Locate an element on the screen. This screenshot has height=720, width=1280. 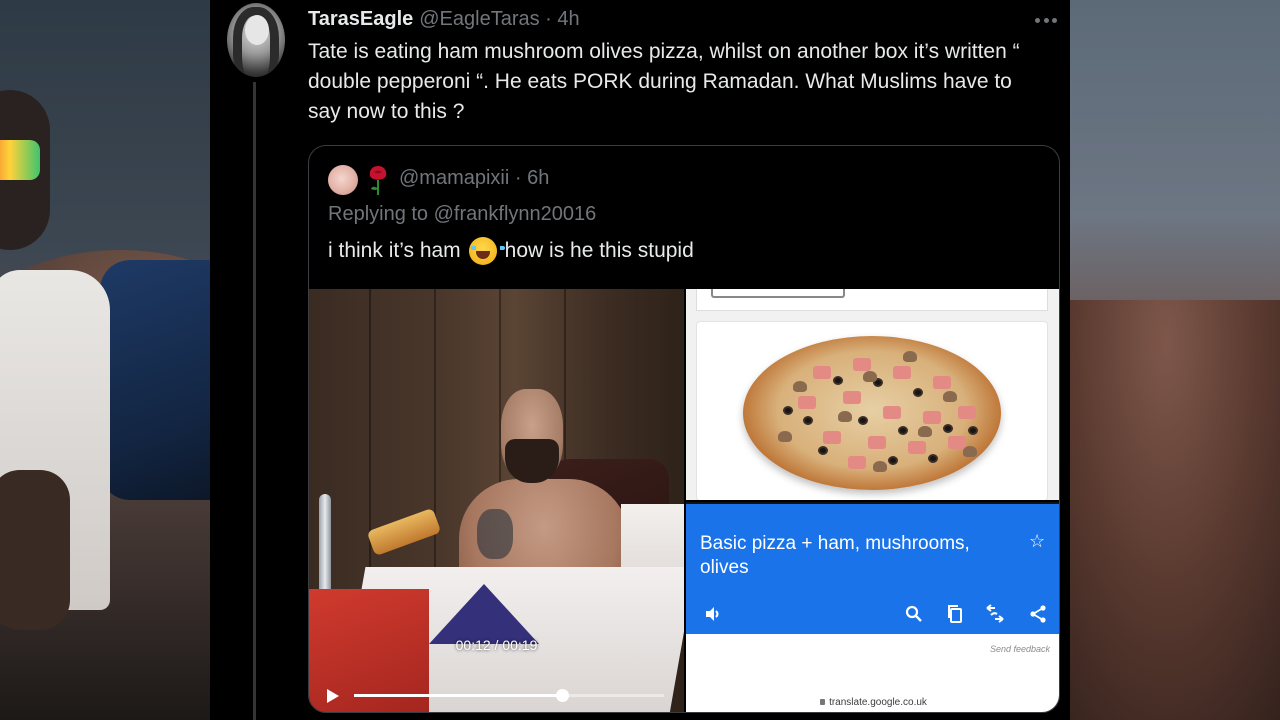
replying-to: Replying to @frankflynn20016 is located at coordinates (462, 214).